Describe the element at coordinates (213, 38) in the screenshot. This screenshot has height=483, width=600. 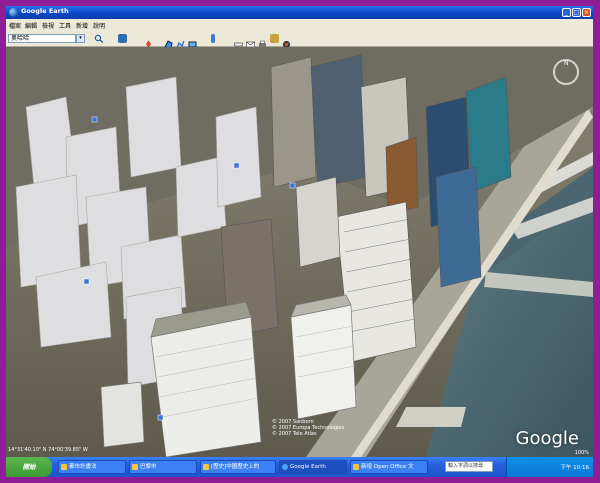
I see `tour-icon` at that location.